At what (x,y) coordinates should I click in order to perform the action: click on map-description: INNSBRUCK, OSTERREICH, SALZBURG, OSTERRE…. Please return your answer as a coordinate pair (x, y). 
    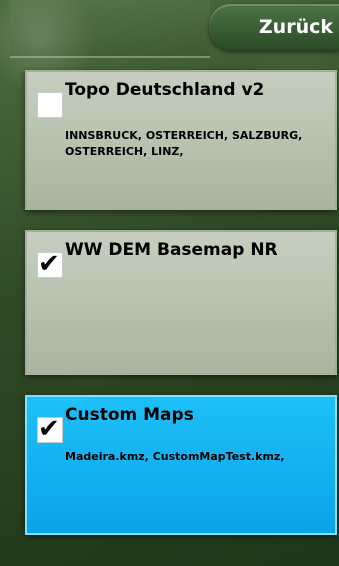
    Looking at the image, I should click on (184, 143).